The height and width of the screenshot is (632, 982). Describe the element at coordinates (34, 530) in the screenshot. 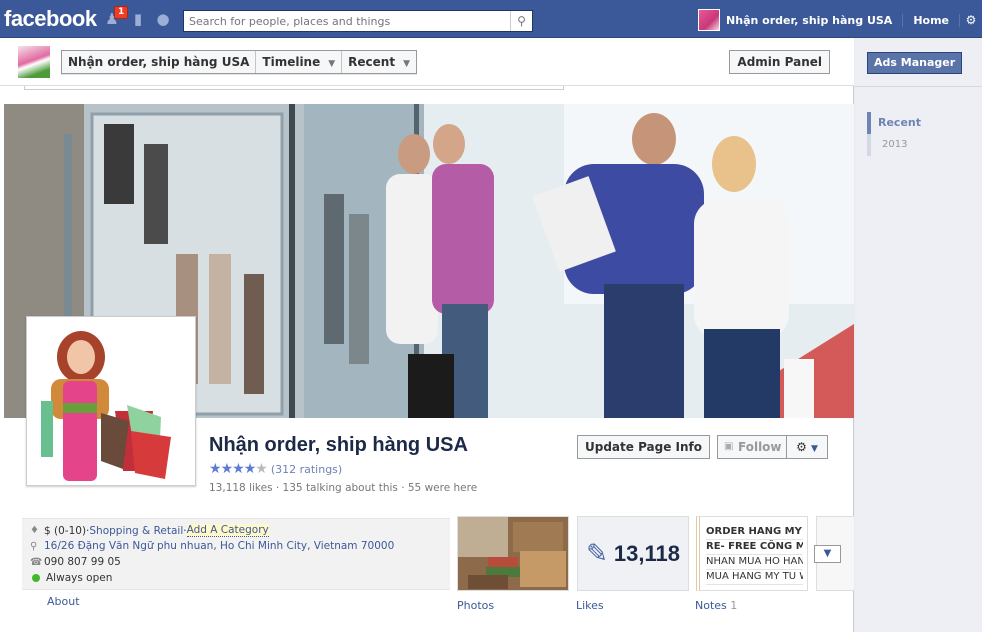

I see `tag-icon: ♦` at that location.